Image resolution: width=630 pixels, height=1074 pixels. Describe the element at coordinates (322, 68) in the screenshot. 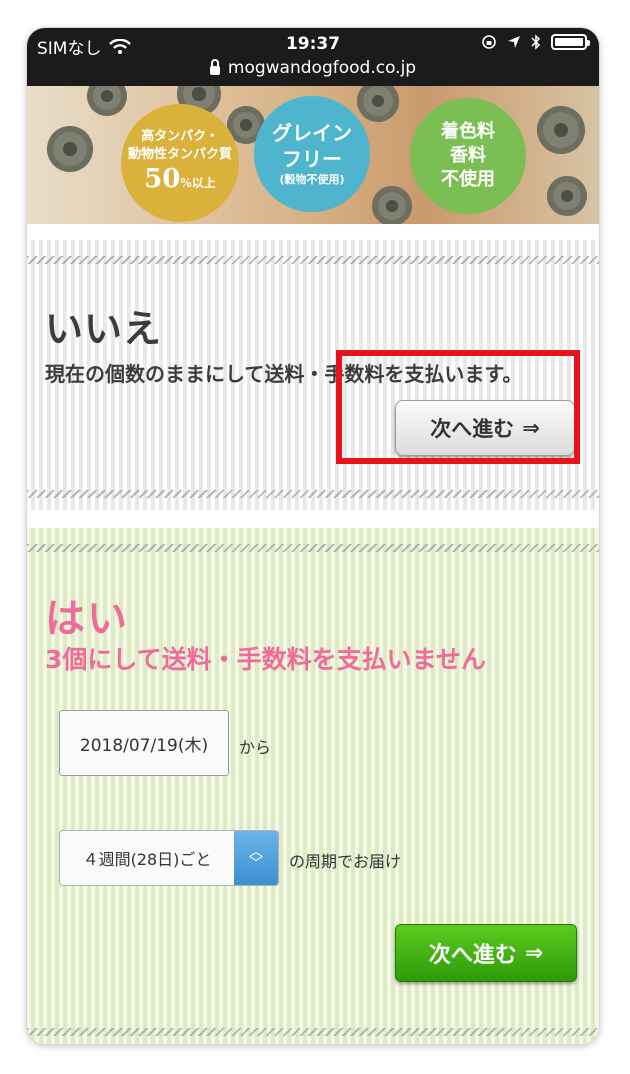

I see `url-text: mogwandogfood.co.jp` at that location.